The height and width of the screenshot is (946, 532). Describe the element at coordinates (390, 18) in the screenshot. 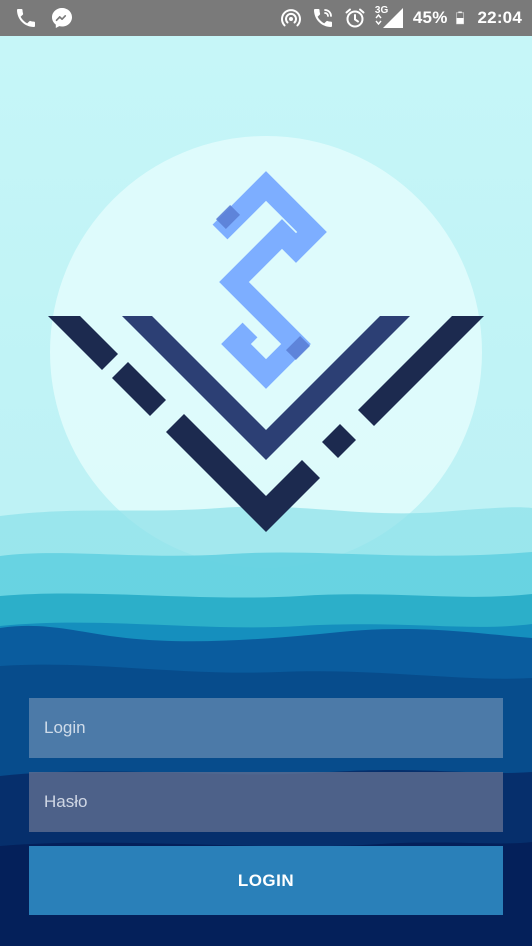

I see `signal-icon: 3G` at that location.